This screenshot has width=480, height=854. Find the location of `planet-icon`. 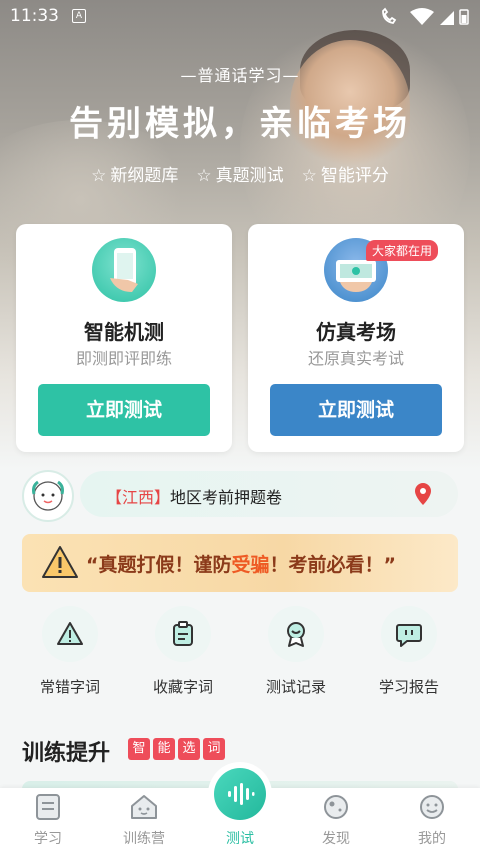

planet-icon is located at coordinates (336, 807).